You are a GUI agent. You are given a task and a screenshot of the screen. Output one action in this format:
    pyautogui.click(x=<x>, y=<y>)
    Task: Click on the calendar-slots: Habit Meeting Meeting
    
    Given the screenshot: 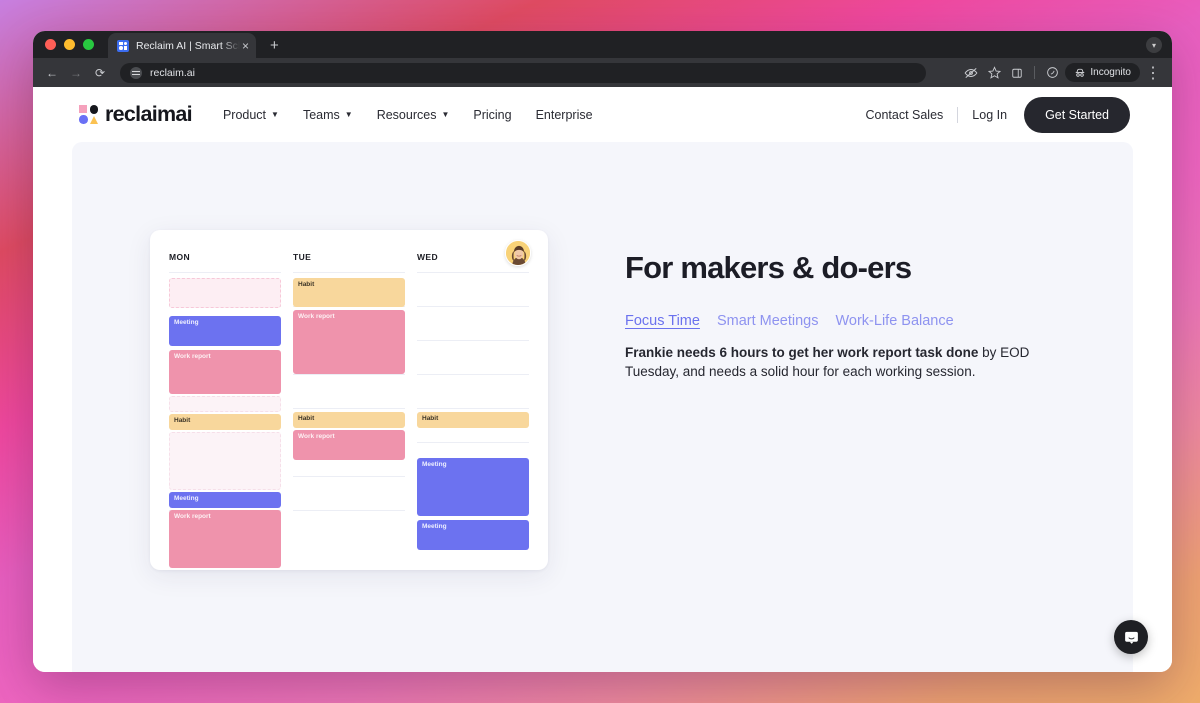 What is the action you would take?
    pyautogui.click(x=473, y=411)
    